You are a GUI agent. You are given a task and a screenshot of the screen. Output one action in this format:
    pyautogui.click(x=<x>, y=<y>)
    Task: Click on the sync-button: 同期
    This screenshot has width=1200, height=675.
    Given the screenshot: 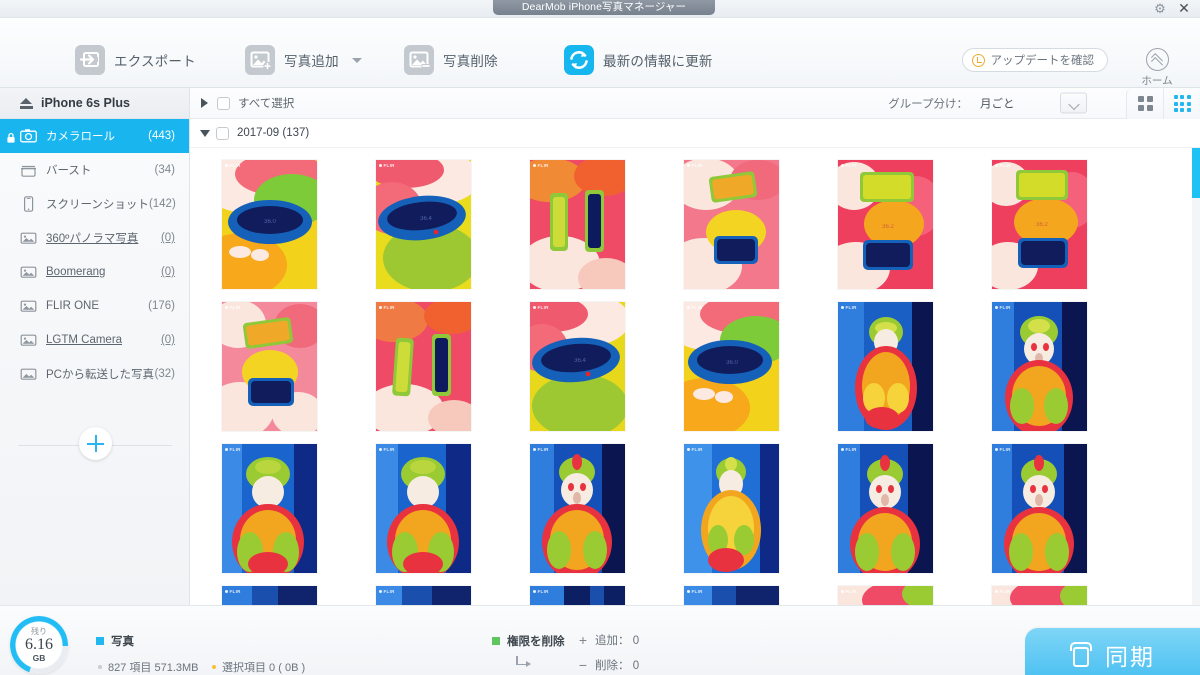 What is the action you would take?
    pyautogui.click(x=1112, y=651)
    